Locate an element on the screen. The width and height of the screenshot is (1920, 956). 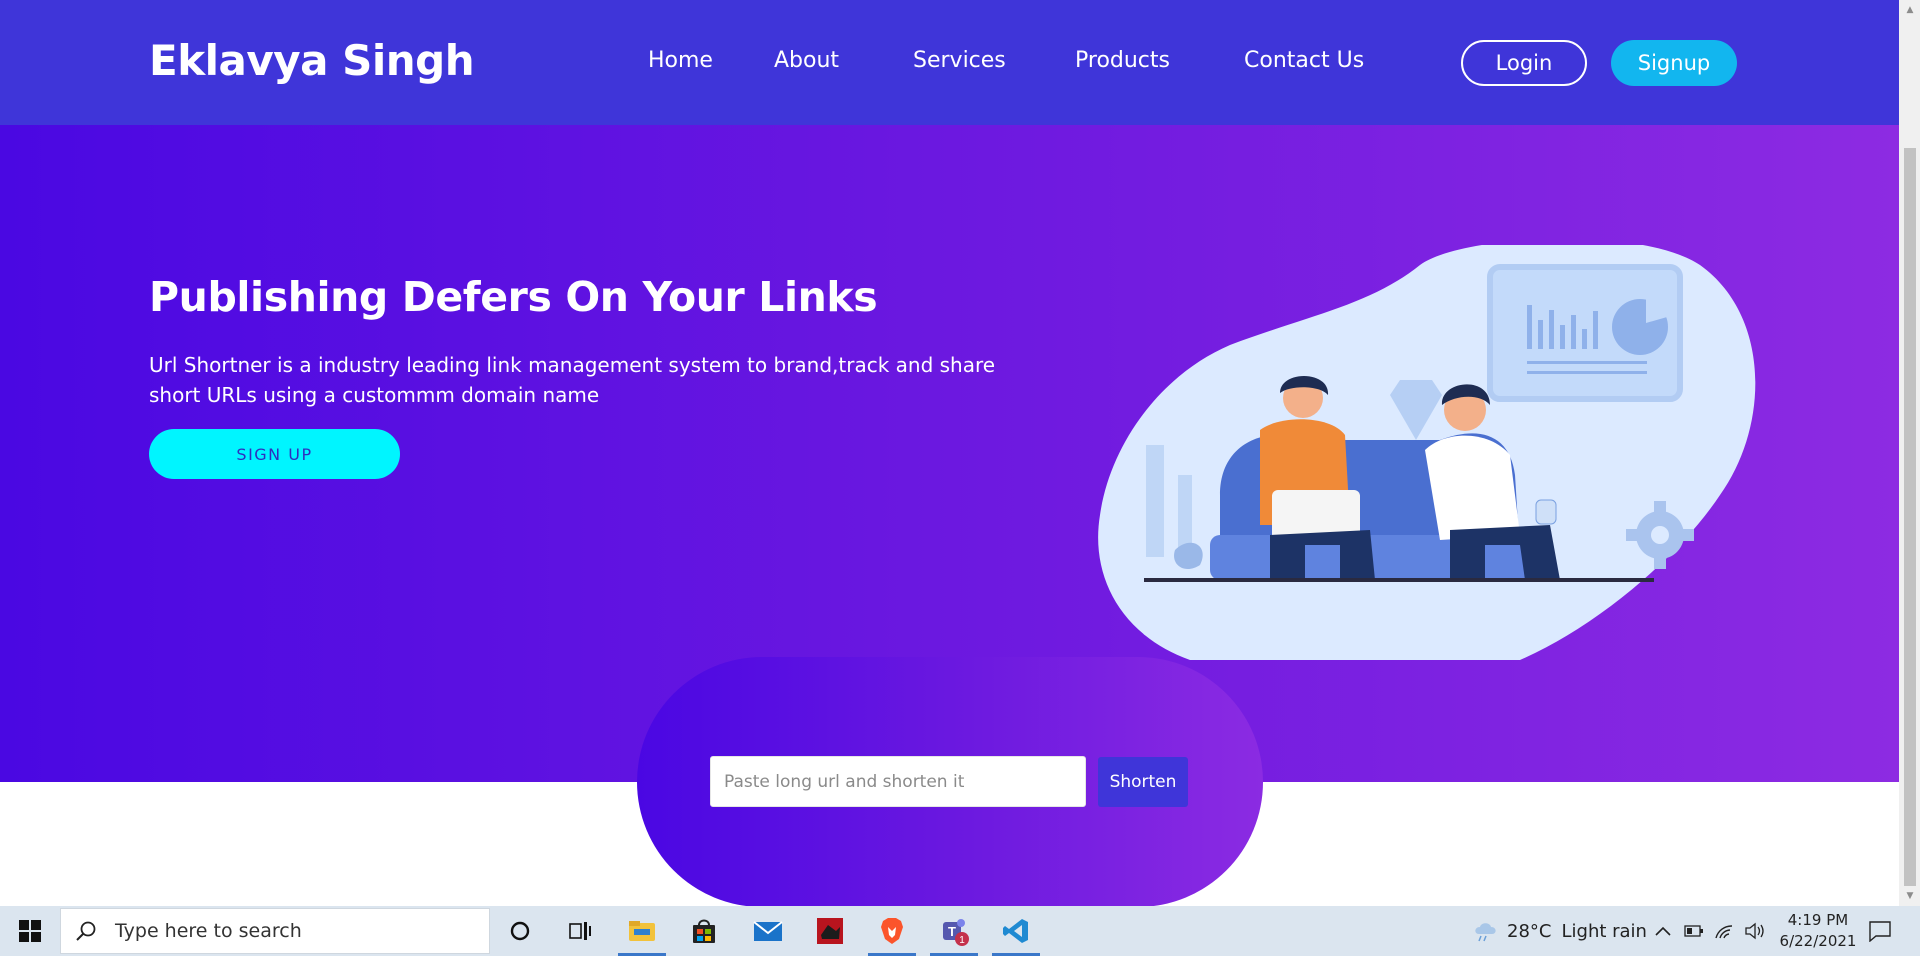
windows-start-button is located at coordinates (30, 931).